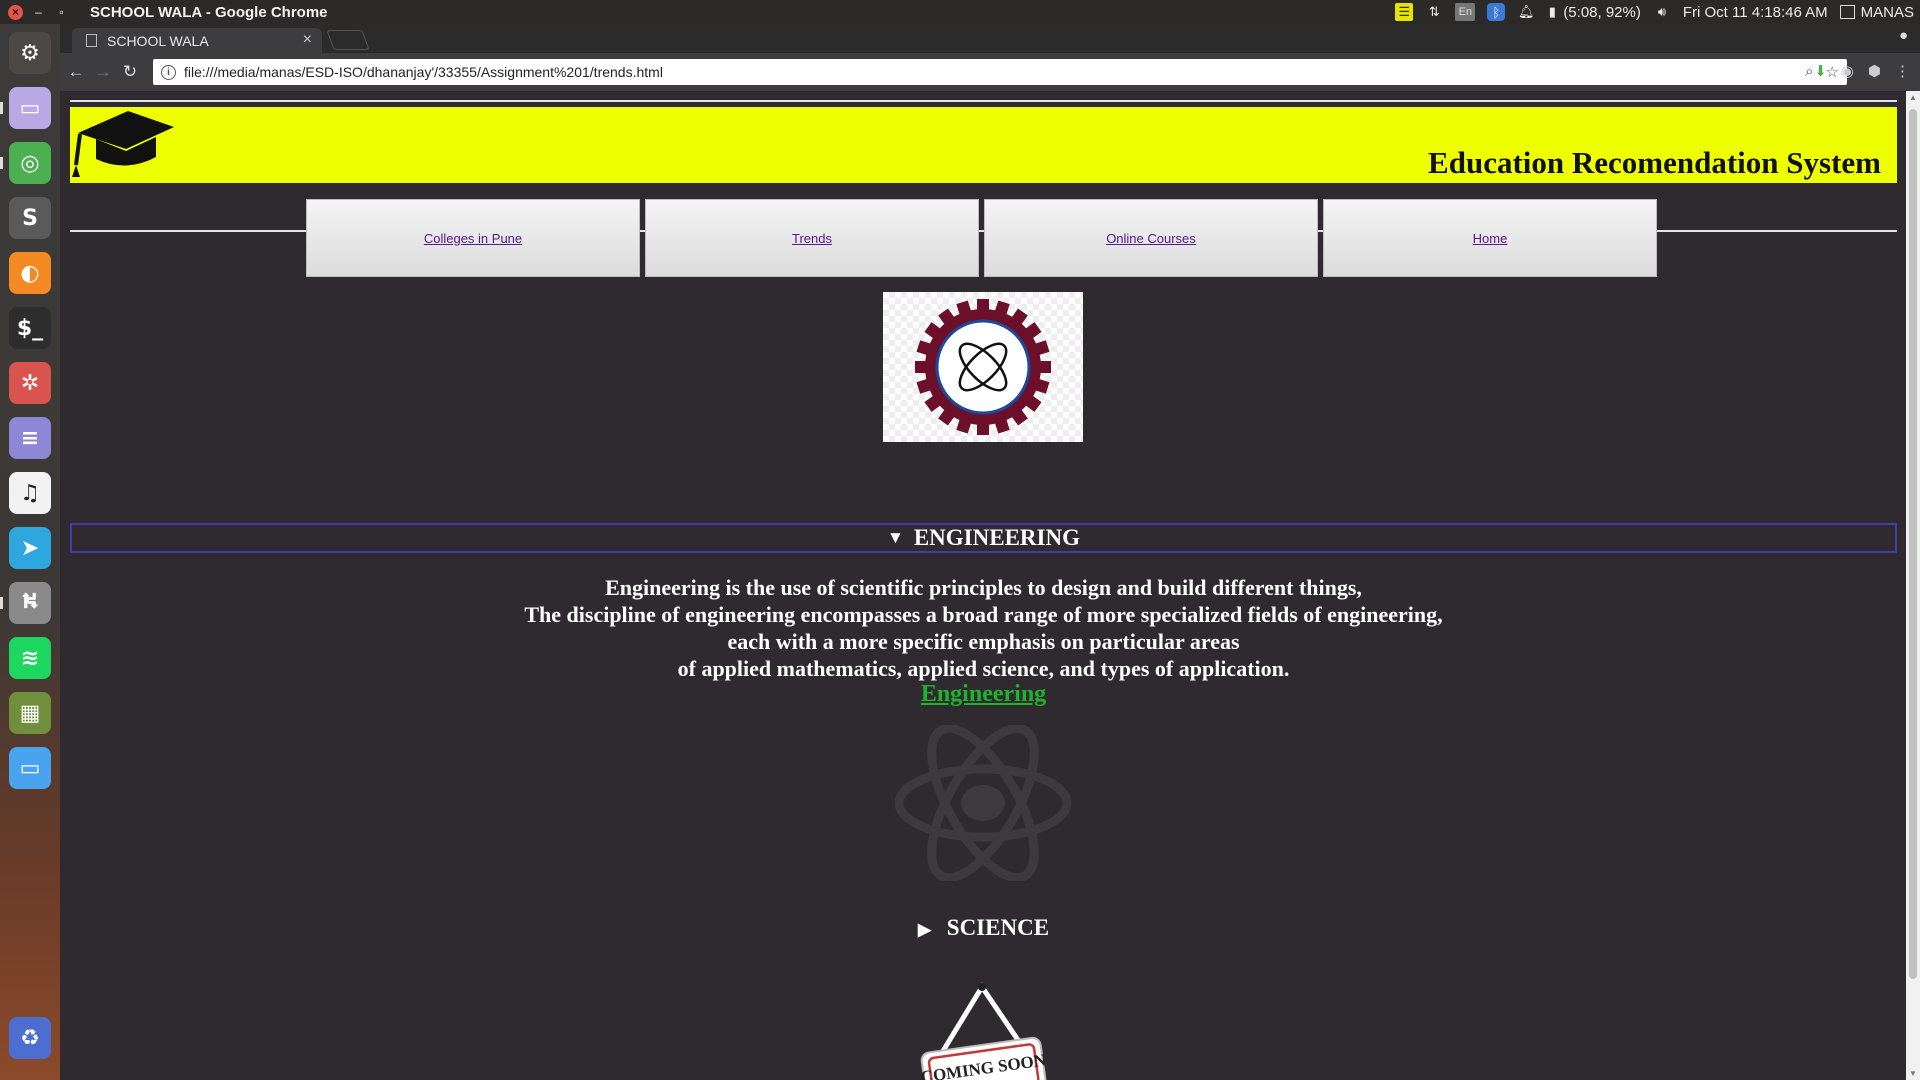  Describe the element at coordinates (30, 768) in the screenshot. I see `folder-icon: ▭` at that location.